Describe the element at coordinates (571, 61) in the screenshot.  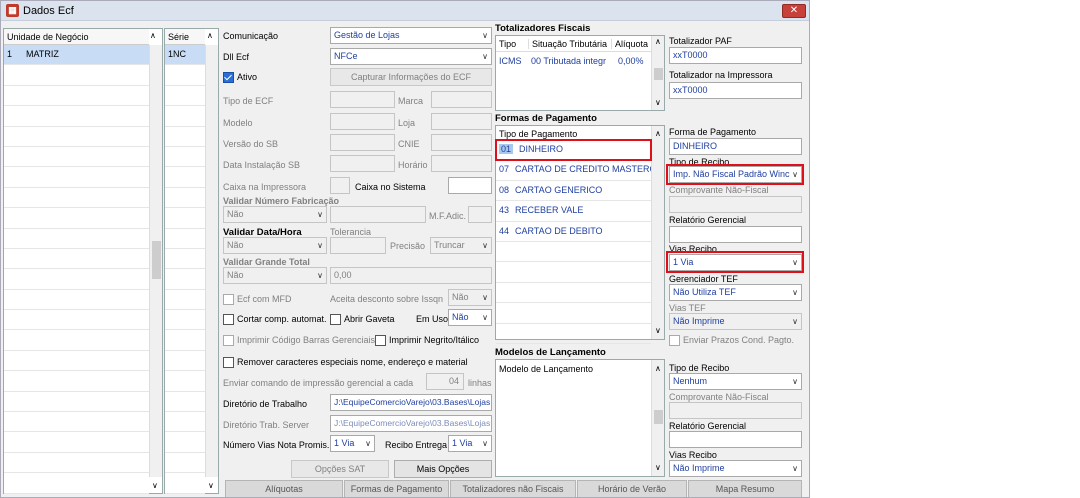
I see `totalizador-situacao-cell: 00 Tributada integr` at that location.